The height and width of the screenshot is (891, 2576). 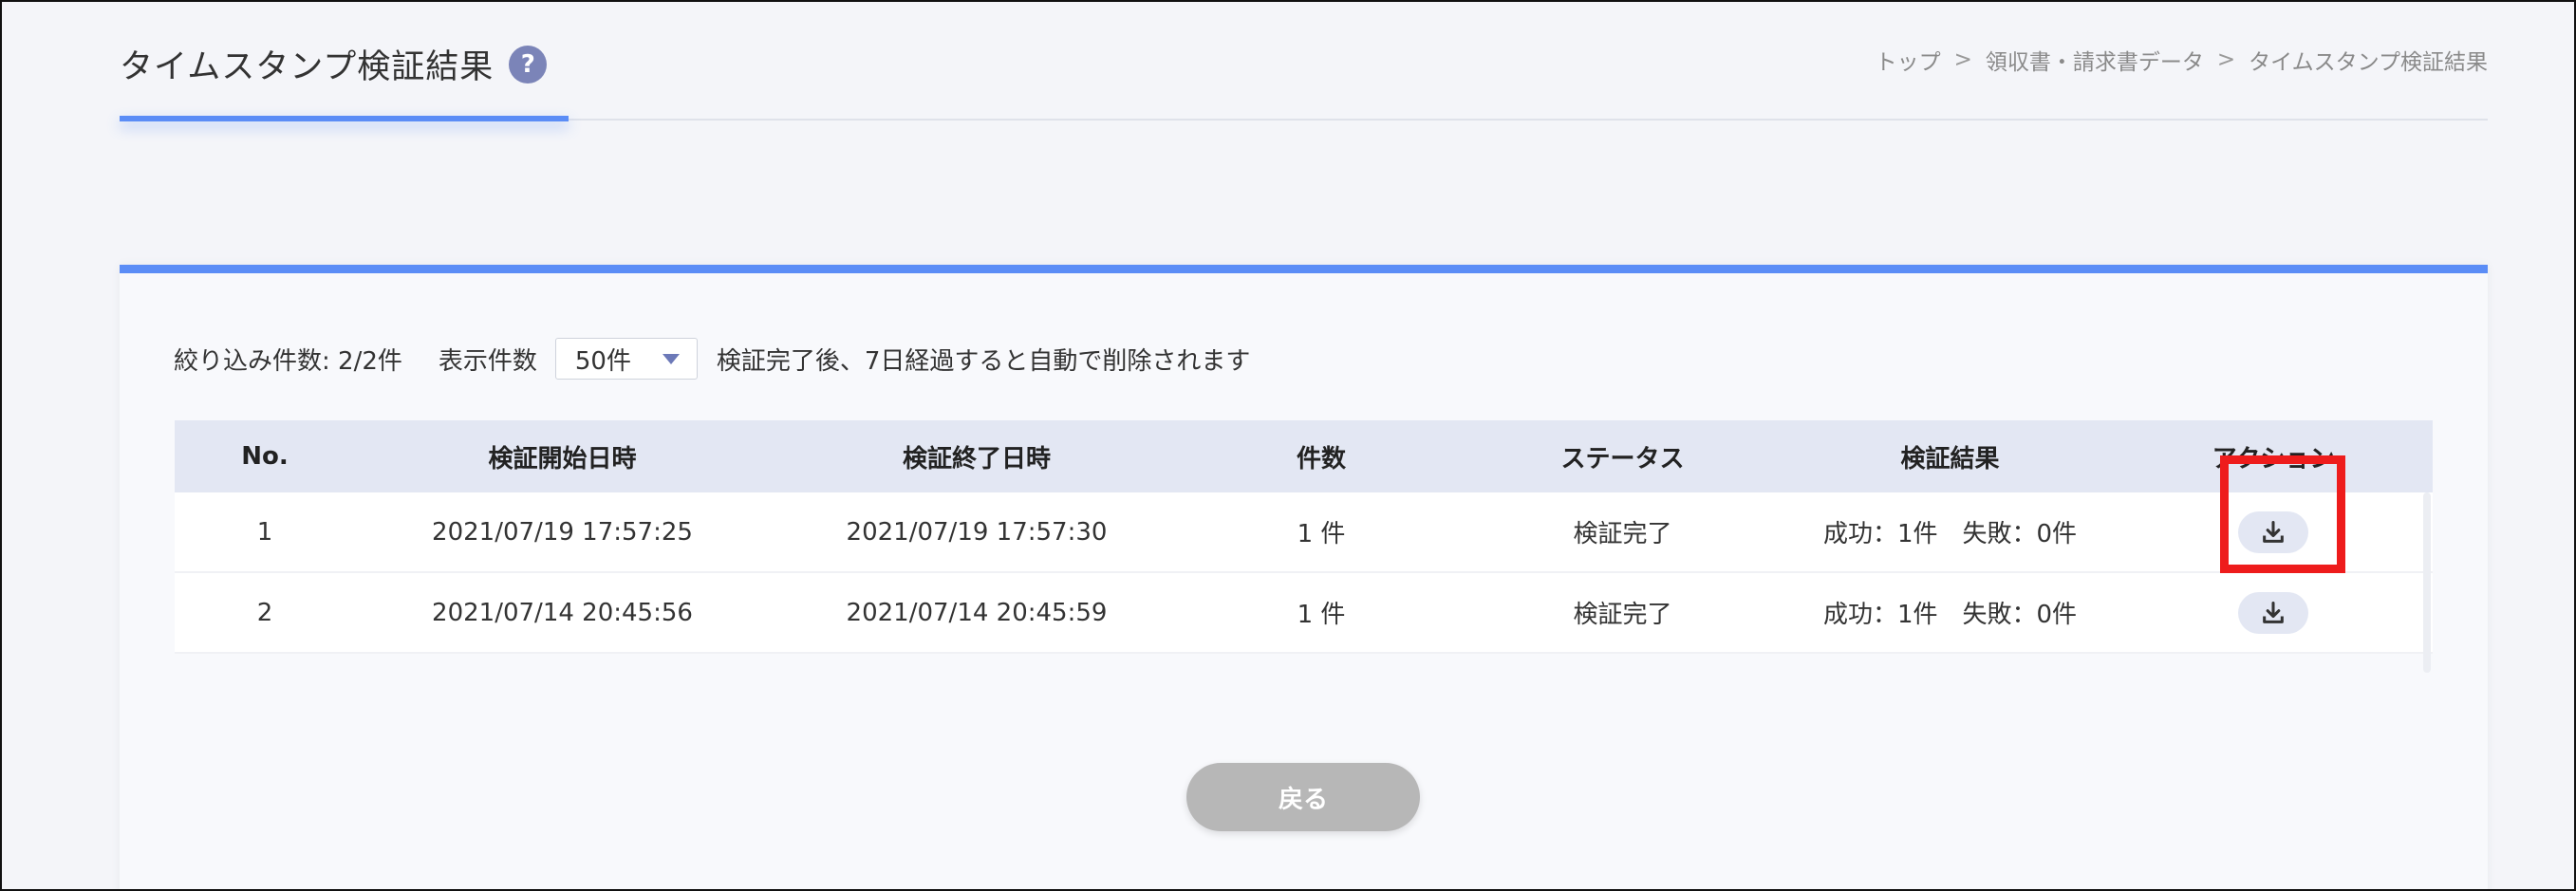 I want to click on title-underline, so click(x=345, y=118).